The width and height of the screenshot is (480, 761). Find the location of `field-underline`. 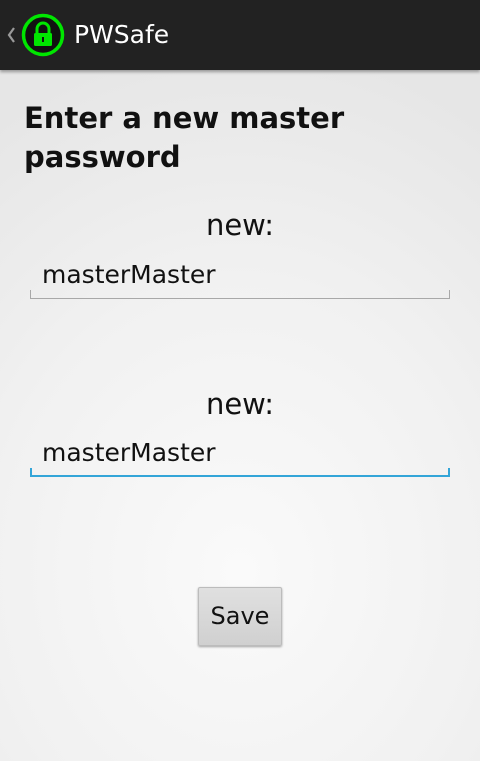

field-underline is located at coordinates (240, 294).